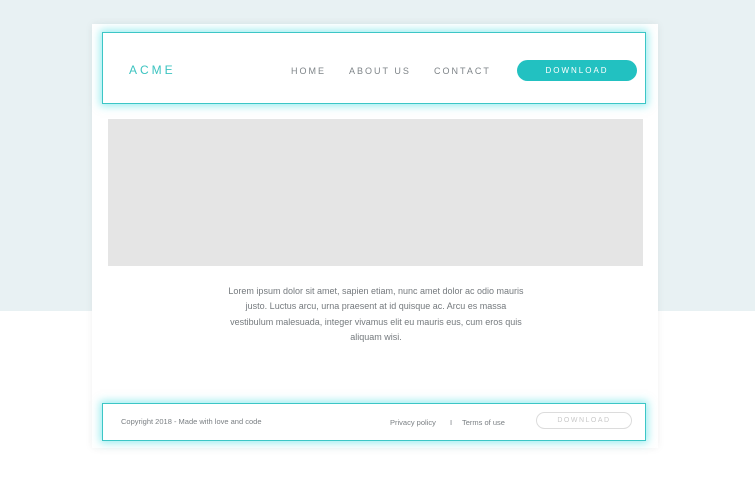 The image size is (755, 482). I want to click on nav-link-about-us: ABOUT US, so click(380, 71).